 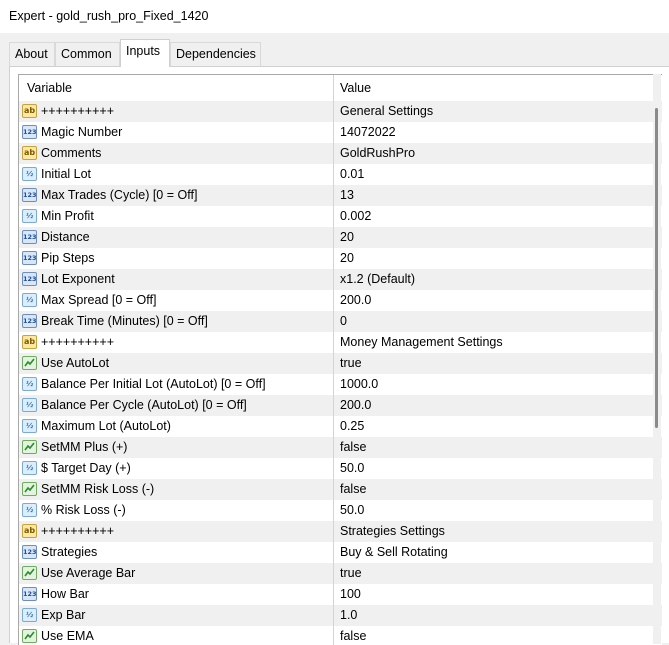 What do you see at coordinates (495, 88) in the screenshot?
I see `column-header-value: Value` at bounding box center [495, 88].